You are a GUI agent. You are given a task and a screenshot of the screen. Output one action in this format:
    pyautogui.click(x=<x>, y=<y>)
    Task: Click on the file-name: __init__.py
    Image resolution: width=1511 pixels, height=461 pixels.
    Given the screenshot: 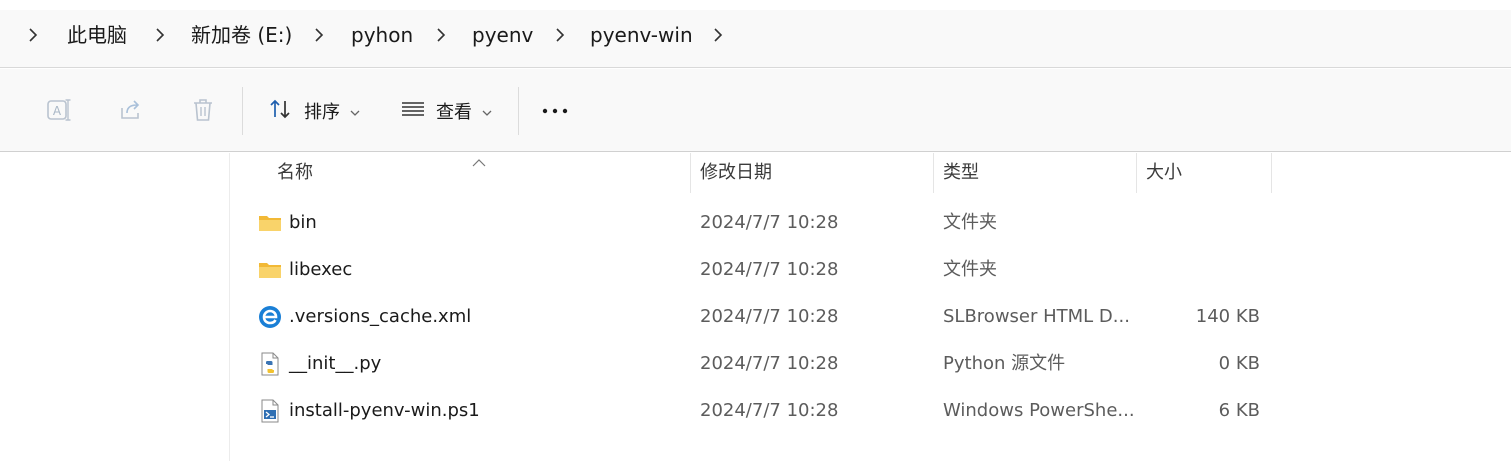 What is the action you would take?
    pyautogui.click(x=335, y=363)
    